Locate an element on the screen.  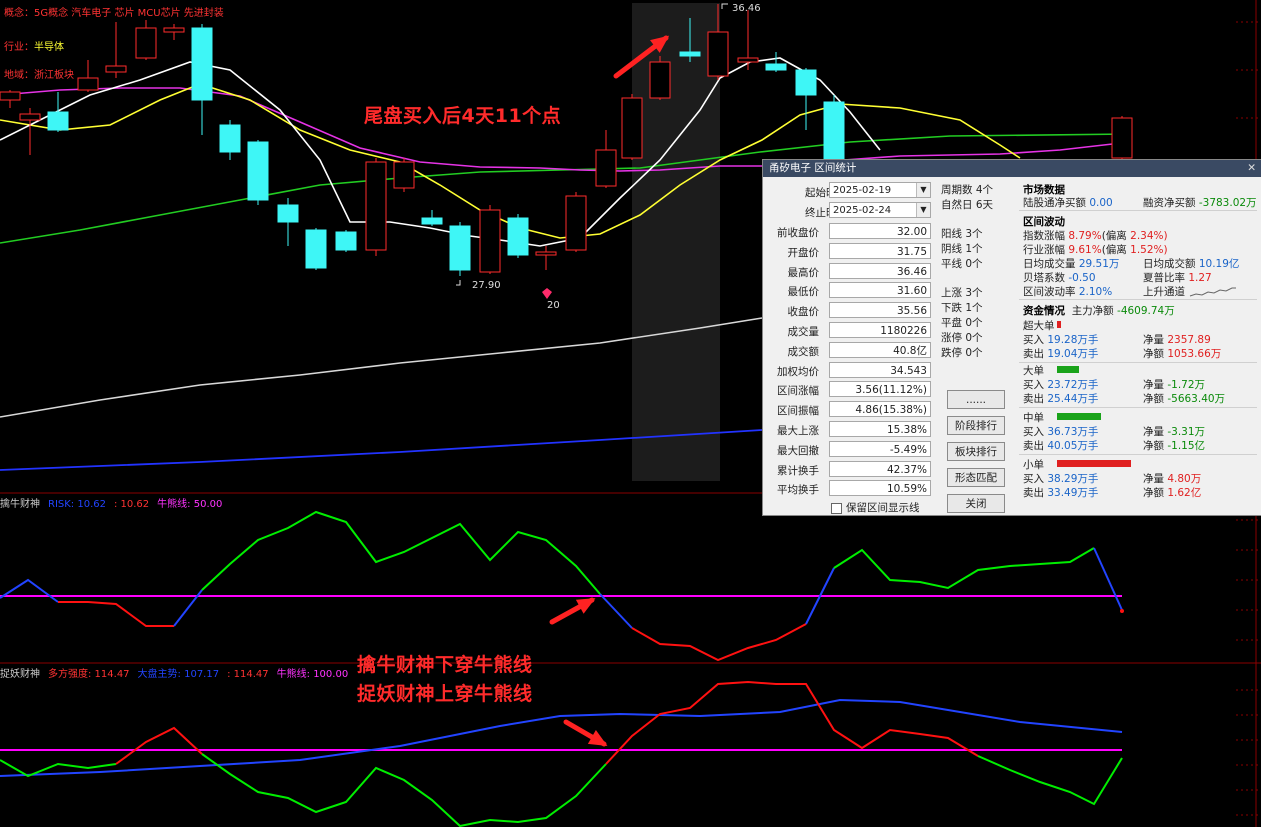
pattern-match-button: 形态匹配 is located at coordinates (976, 477).